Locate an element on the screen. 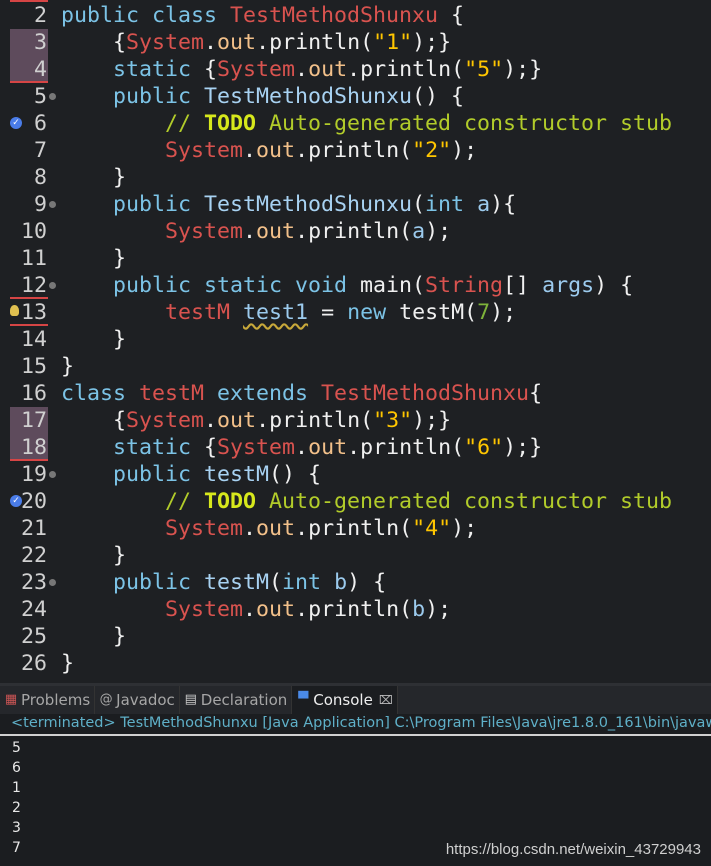 Image resolution: width=711 pixels, height=866 pixels. code-token: a is located at coordinates (419, 231).